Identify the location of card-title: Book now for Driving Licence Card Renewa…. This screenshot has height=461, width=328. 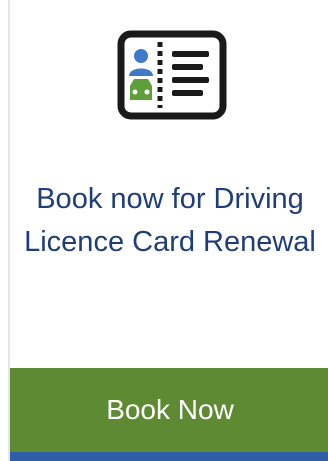
(170, 220).